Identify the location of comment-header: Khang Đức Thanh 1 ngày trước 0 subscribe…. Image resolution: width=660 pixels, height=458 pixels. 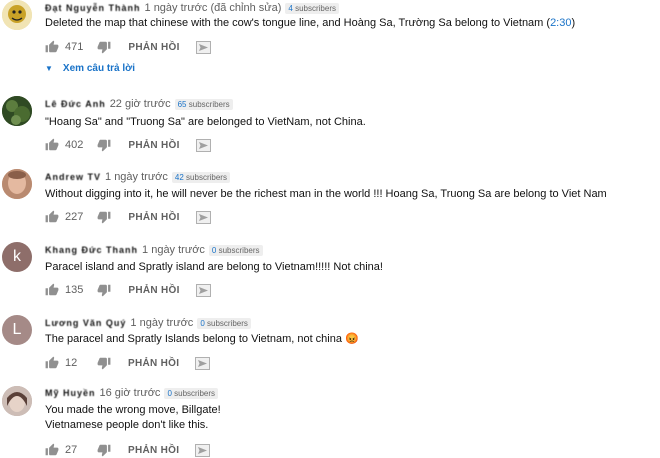
(154, 250).